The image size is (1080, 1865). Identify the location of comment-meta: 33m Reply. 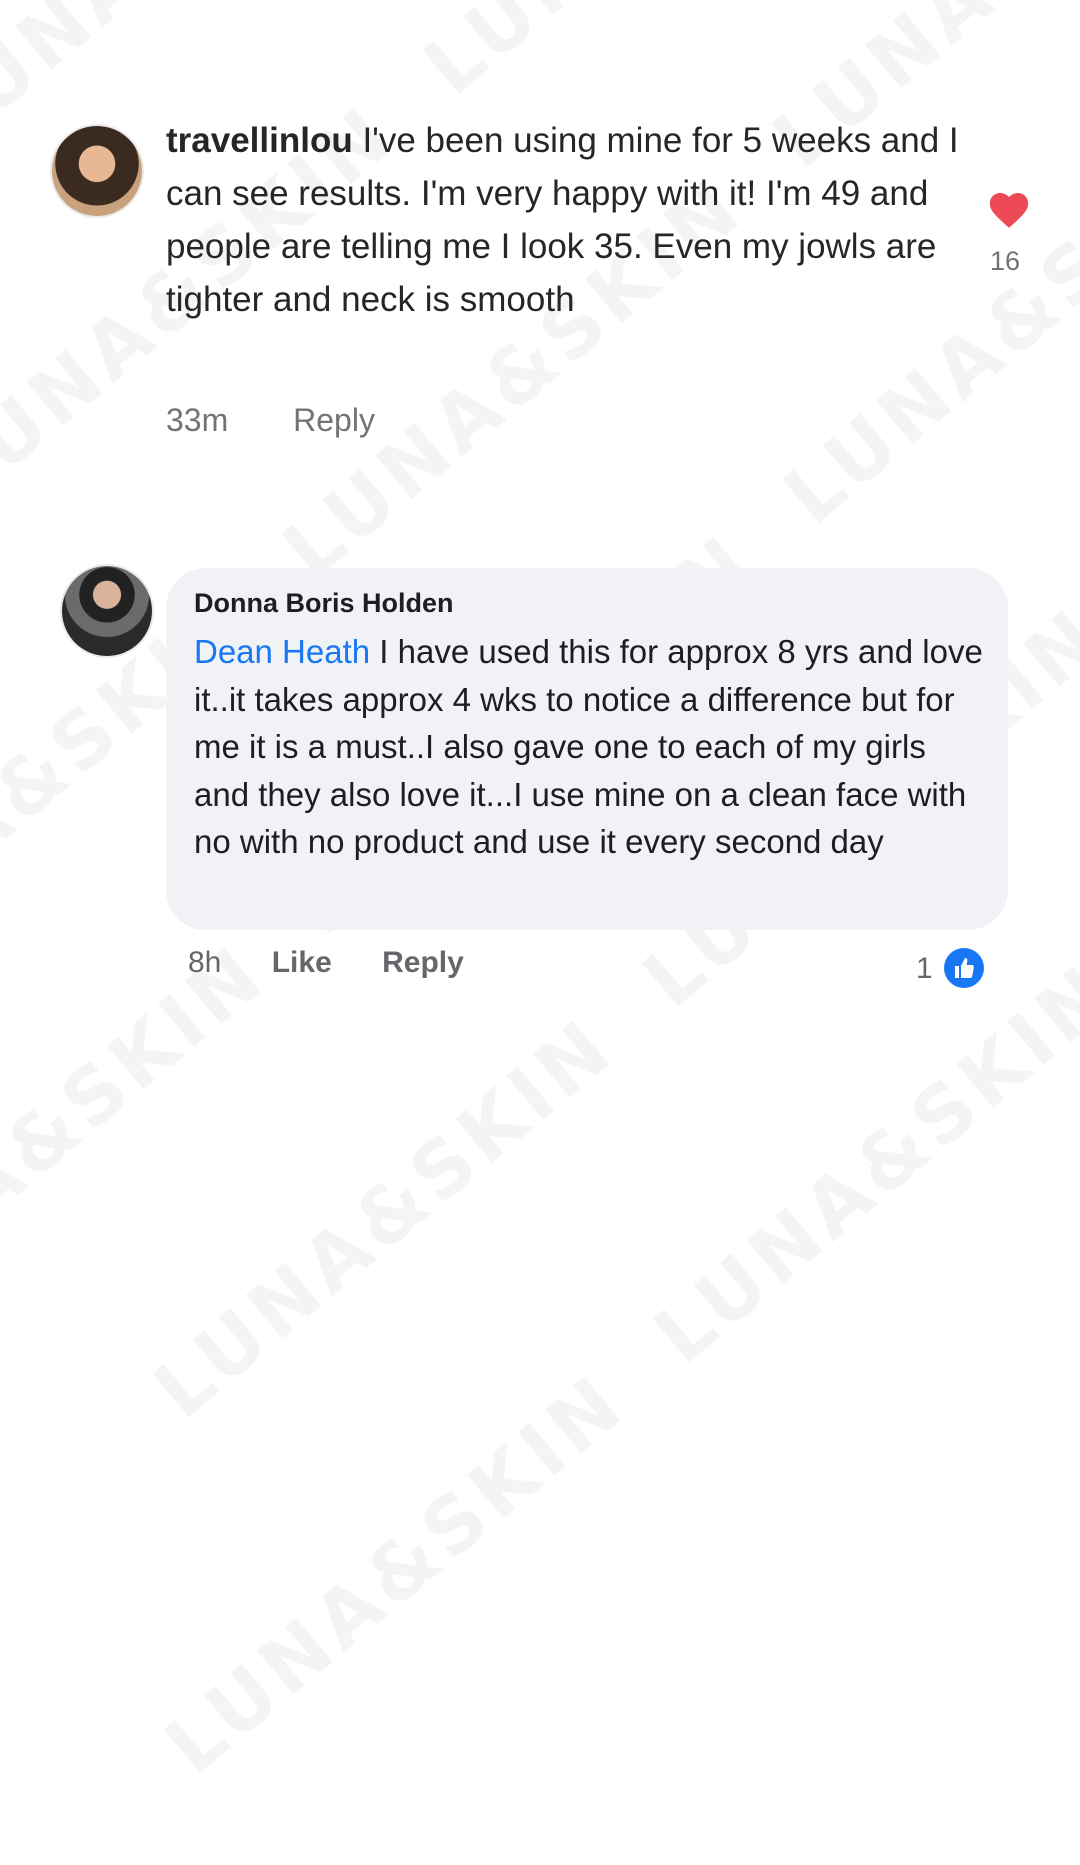
(298, 420).